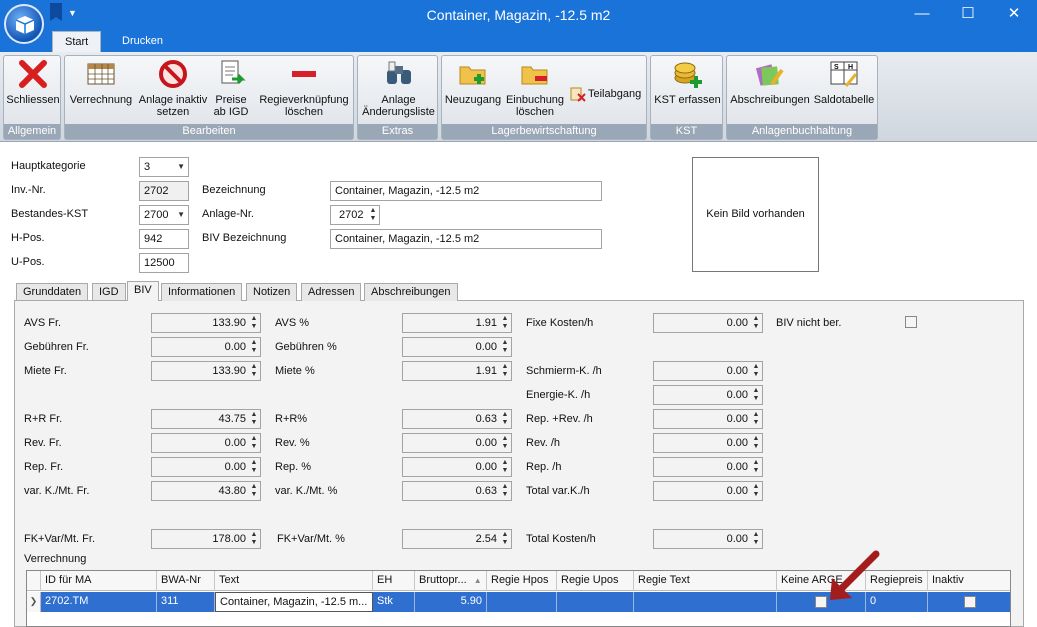 The height and width of the screenshot is (627, 1037). What do you see at coordinates (164, 263) in the screenshot?
I see `u-pos-field: 12500` at bounding box center [164, 263].